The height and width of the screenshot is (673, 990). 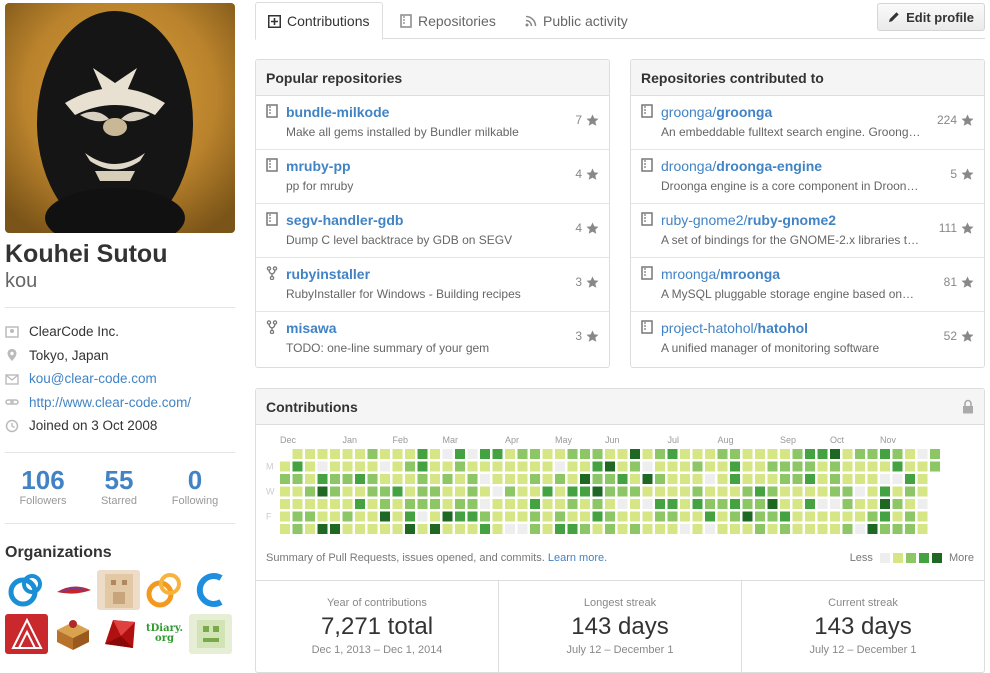 I want to click on contributed-repo-stars: 52, so click(x=959, y=336).